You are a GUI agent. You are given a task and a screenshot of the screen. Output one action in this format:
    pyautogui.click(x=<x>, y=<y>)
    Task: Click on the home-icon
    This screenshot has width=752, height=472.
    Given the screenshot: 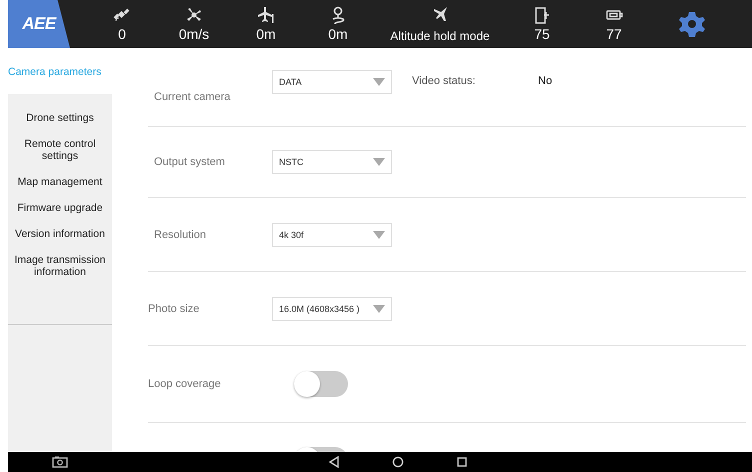 What is the action you would take?
    pyautogui.click(x=398, y=462)
    